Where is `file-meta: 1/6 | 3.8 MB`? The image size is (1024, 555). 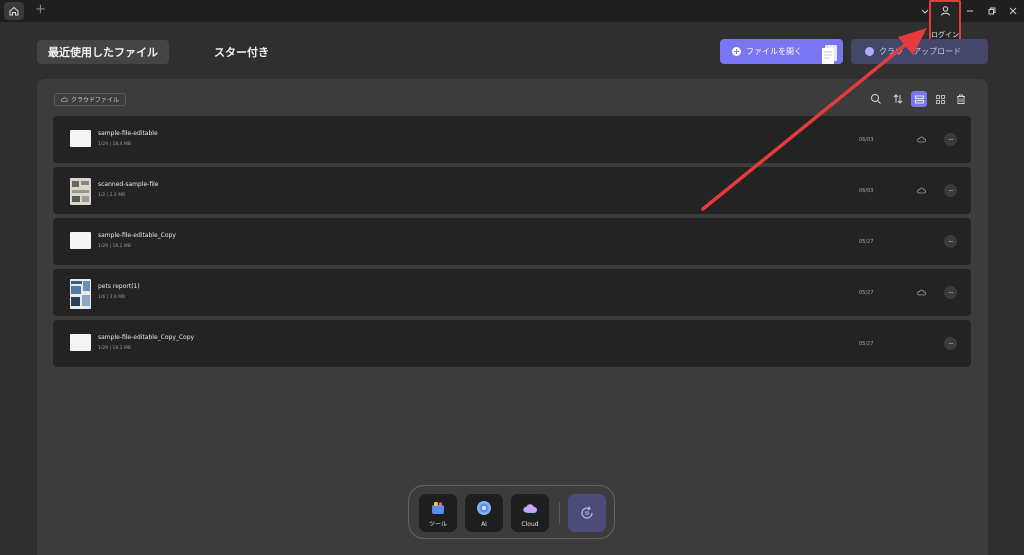
file-meta: 1/6 | 3.8 MB is located at coordinates (112, 297).